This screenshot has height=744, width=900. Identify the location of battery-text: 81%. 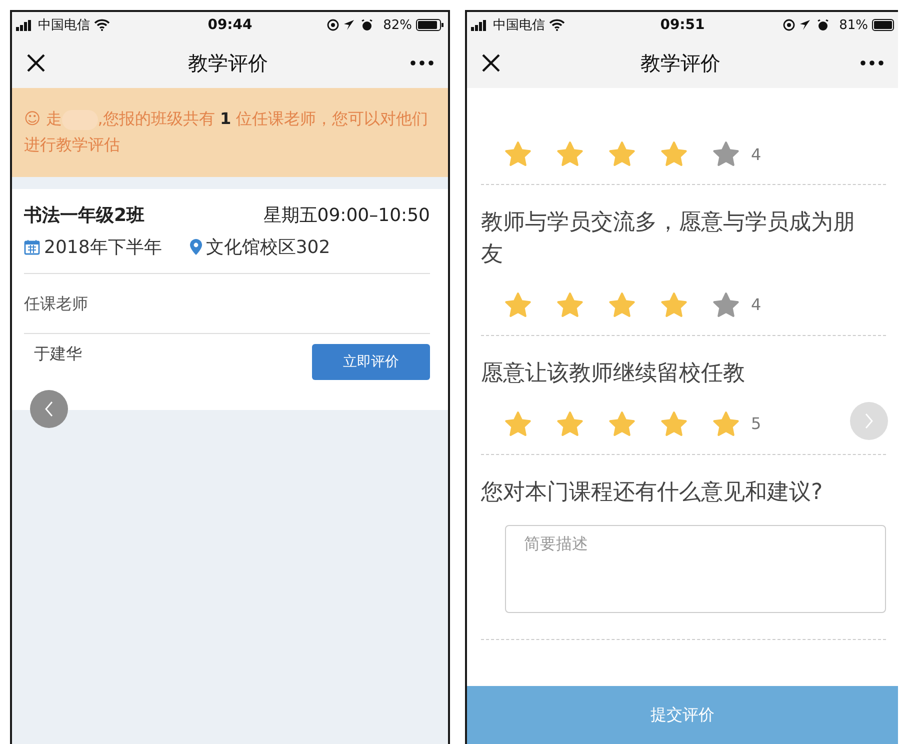
(853, 25).